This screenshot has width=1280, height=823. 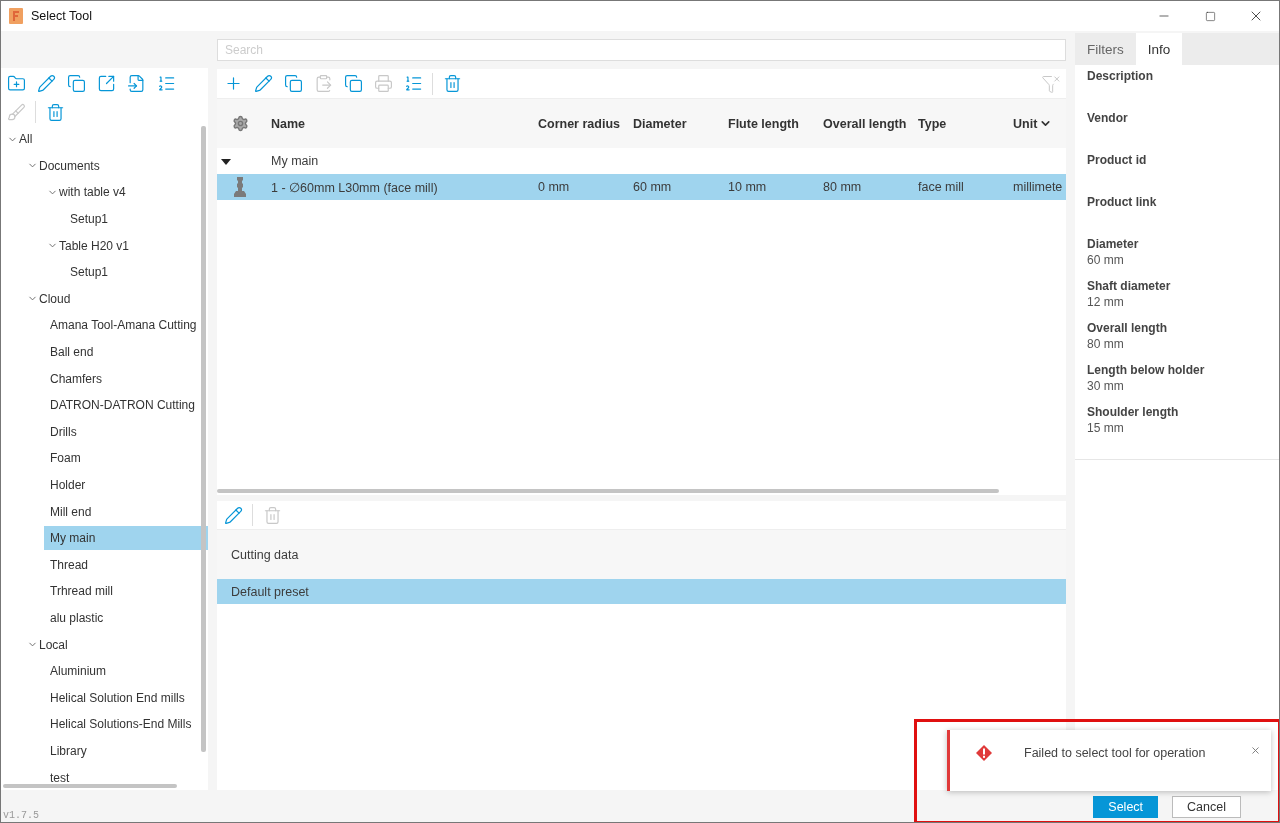 What do you see at coordinates (126, 405) in the screenshot?
I see `tree-item: DATRON-DATRON Cutting` at bounding box center [126, 405].